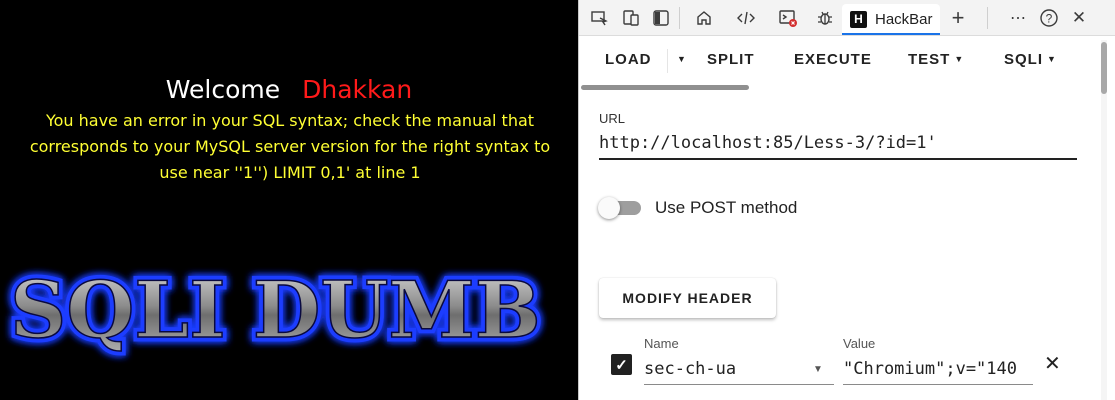 The image size is (1115, 400). Describe the element at coordinates (599, 18) in the screenshot. I see `inspect-element-icon` at that location.